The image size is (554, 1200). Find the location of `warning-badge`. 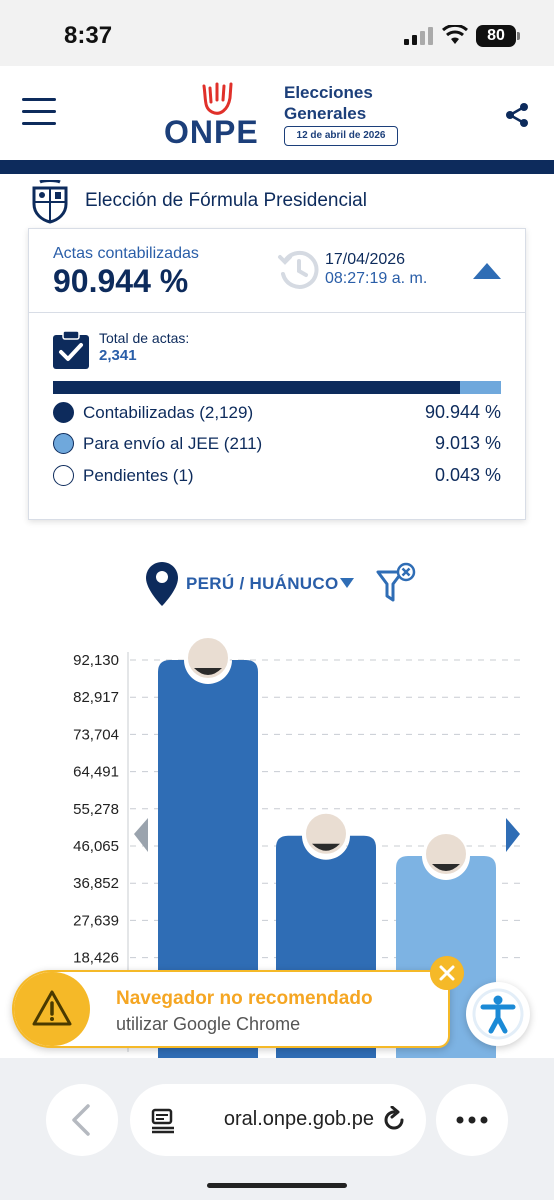

warning-badge is located at coordinates (52, 1009).